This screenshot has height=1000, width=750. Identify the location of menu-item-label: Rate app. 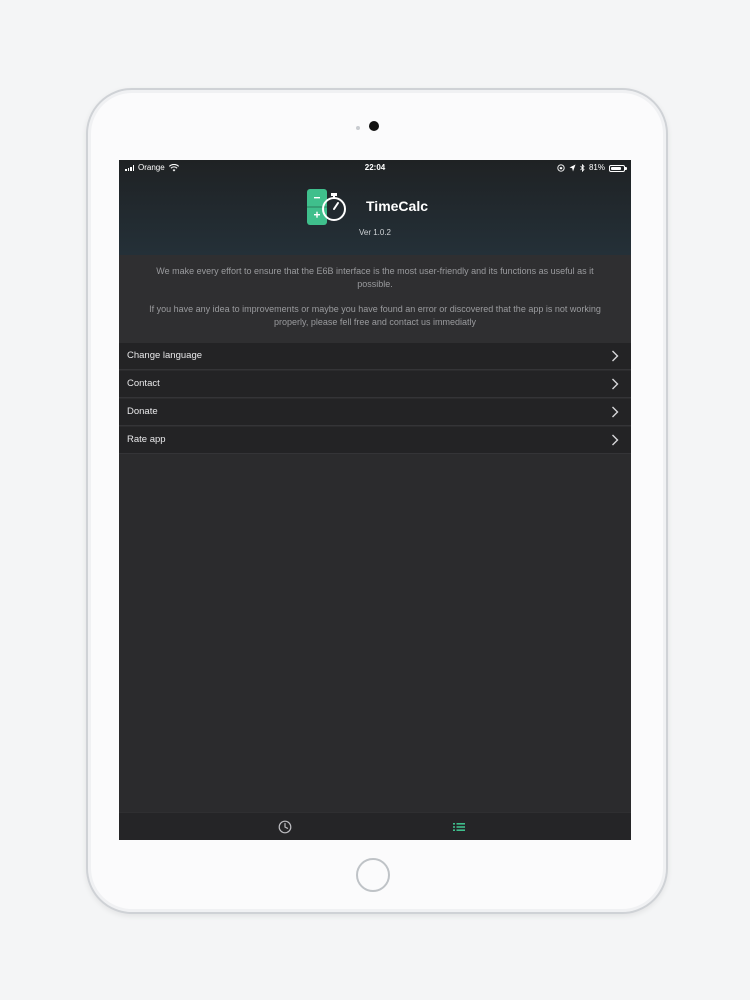
(146, 439).